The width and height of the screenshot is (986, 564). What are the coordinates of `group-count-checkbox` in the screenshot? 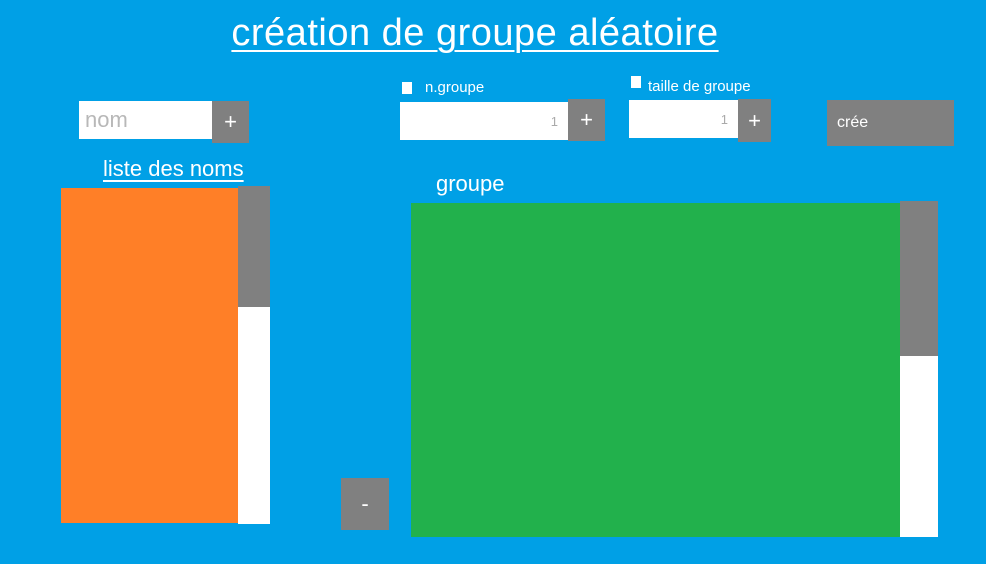 It's located at (407, 88).